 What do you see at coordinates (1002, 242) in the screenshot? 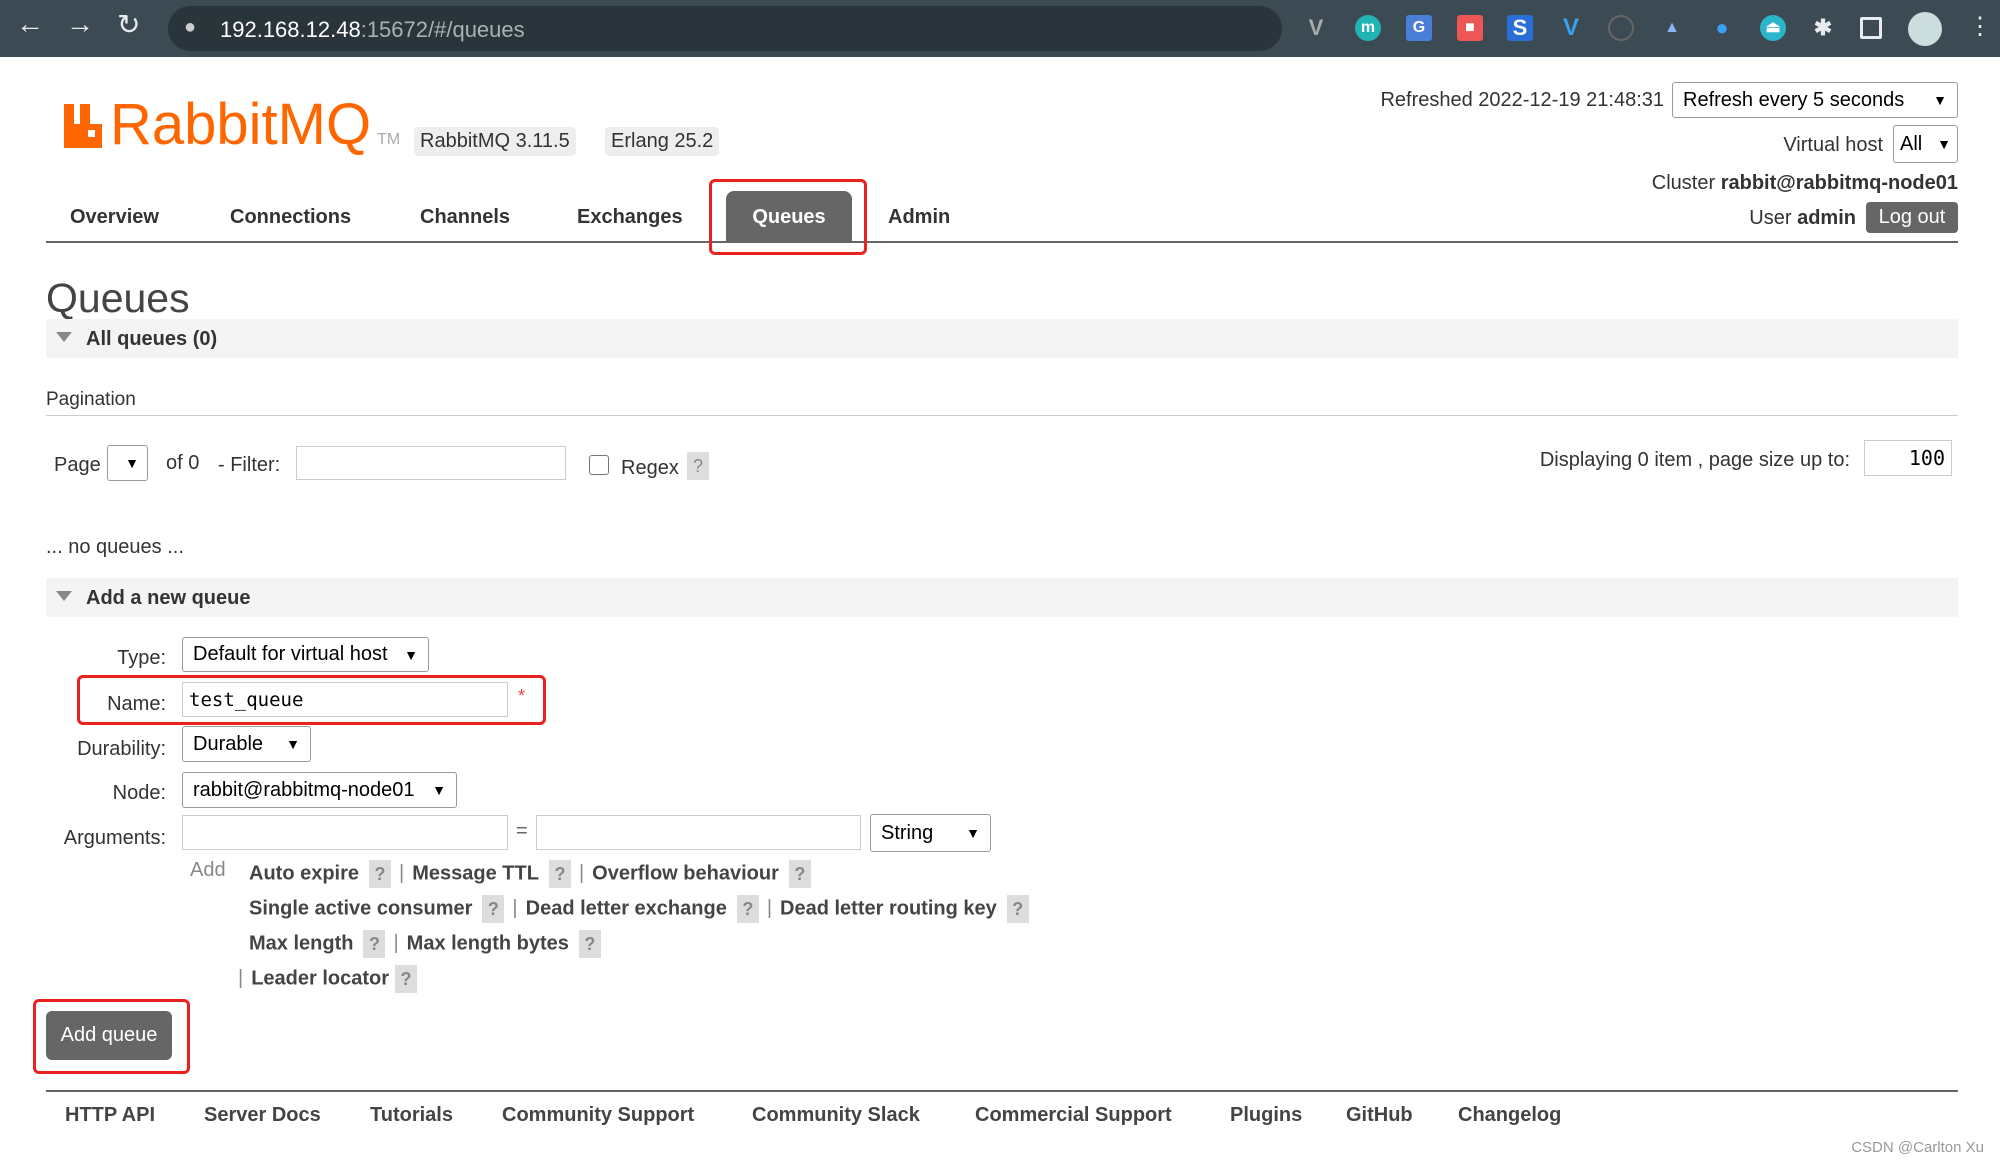
I see `nav-divider` at bounding box center [1002, 242].